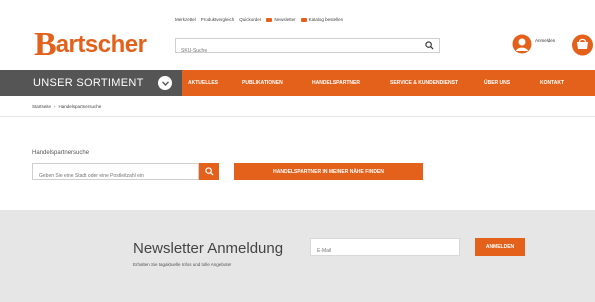  I want to click on top-link-newsletter: Newsletter, so click(281, 19).